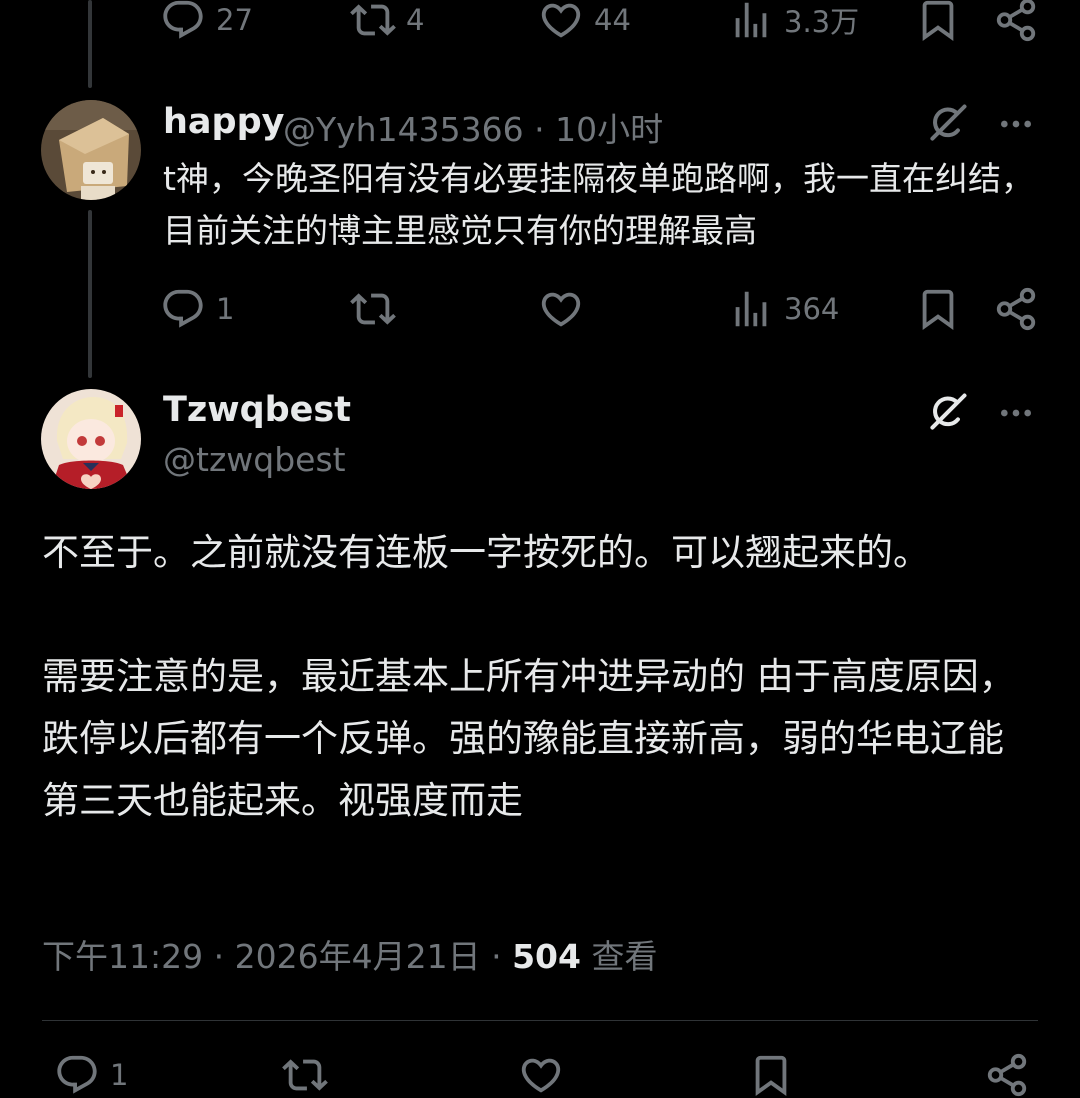 The image size is (1080, 1098). I want to click on reply-avatar-image, so click(91, 150).